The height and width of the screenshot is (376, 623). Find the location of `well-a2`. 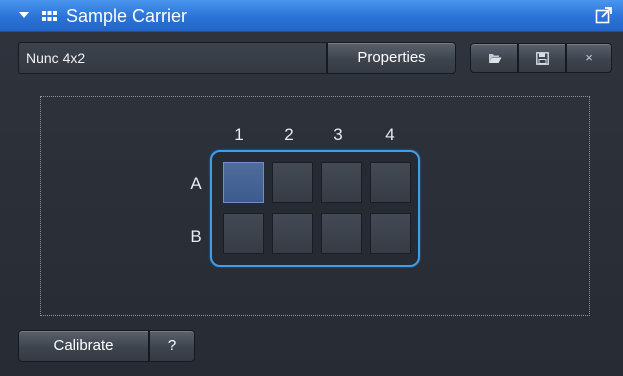

well-a2 is located at coordinates (292, 182).